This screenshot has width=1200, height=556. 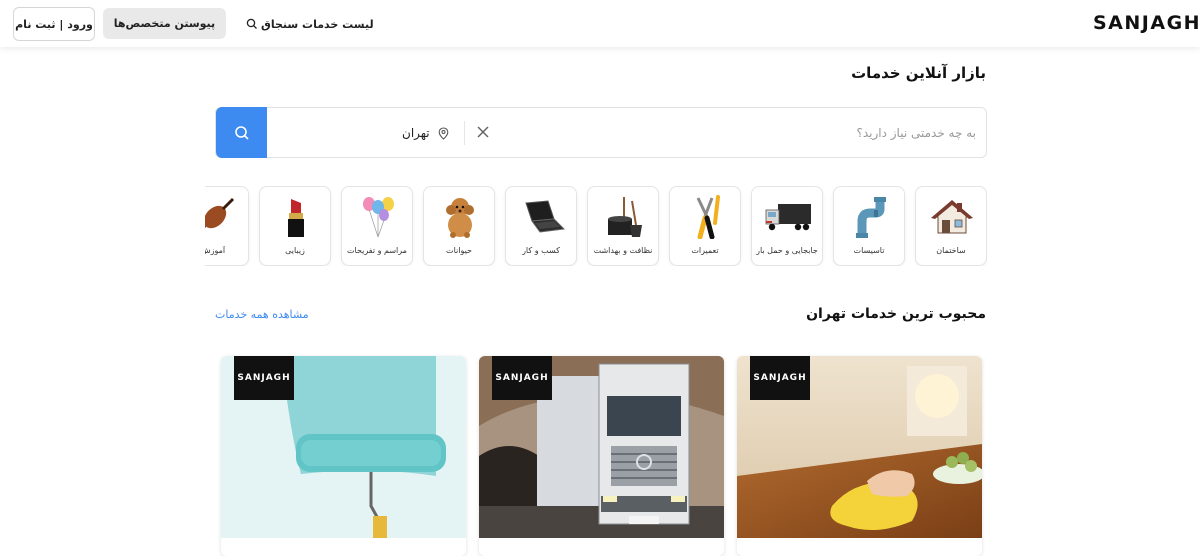 I want to click on category-cleaning: نظافت و بهداشت, so click(x=623, y=226).